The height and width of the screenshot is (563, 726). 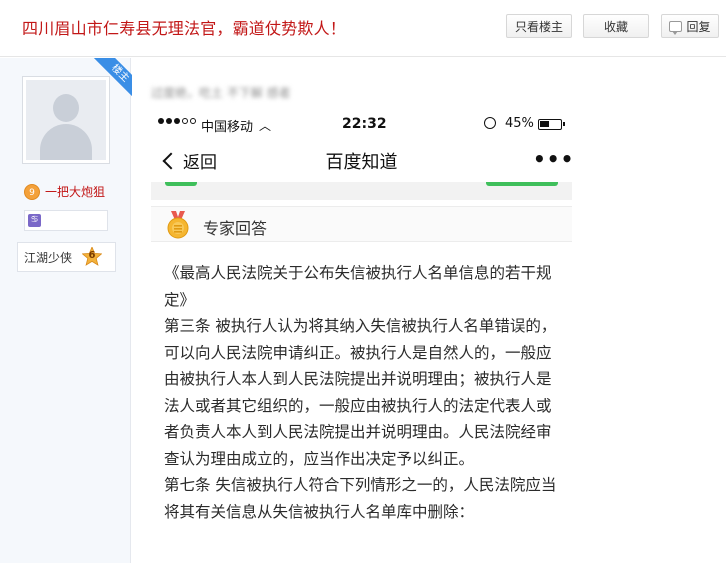 I want to click on op-badge-label: 楼主, so click(x=112, y=78).